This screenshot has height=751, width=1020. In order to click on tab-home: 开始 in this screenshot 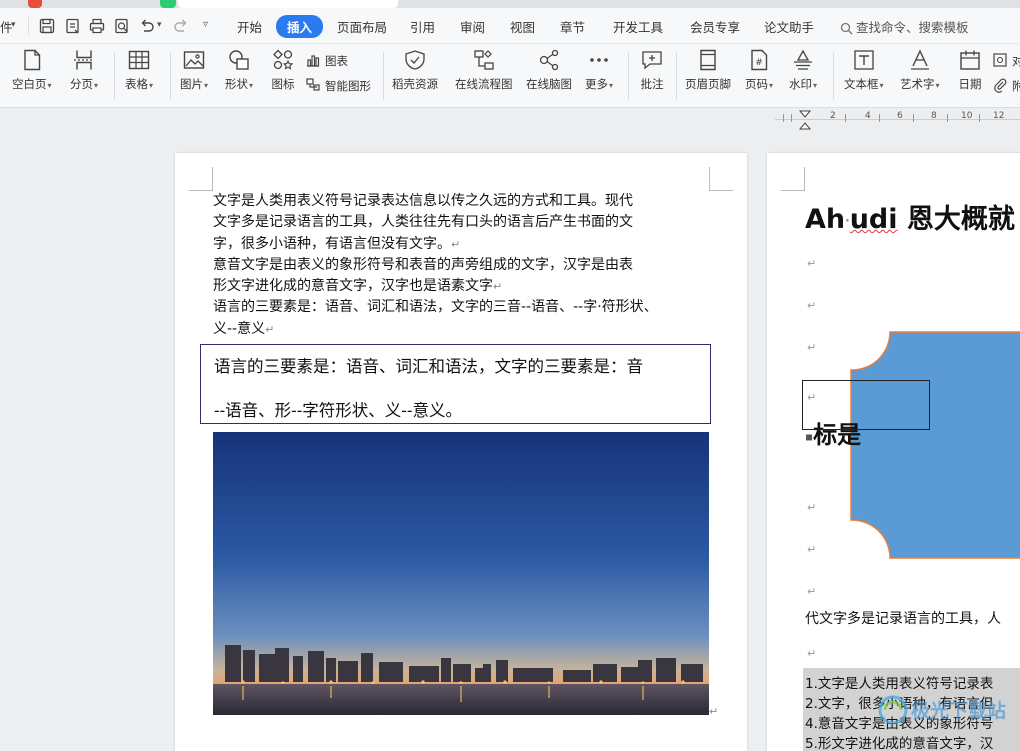, I will do `click(249, 26)`.